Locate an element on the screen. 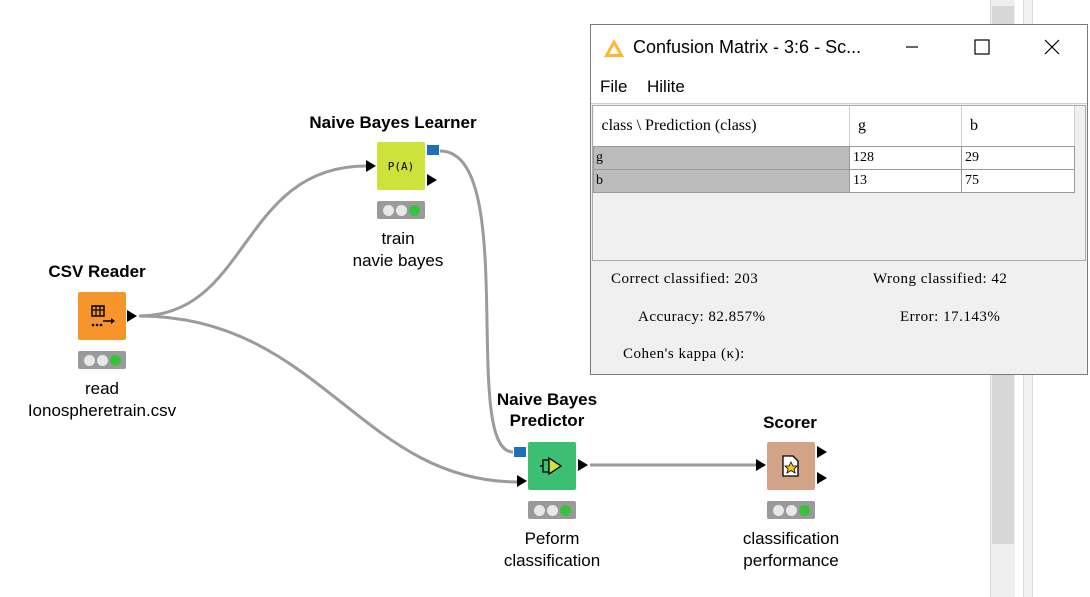 This screenshot has height=597, width=1090. table-row: g 128 29 is located at coordinates (834, 157).